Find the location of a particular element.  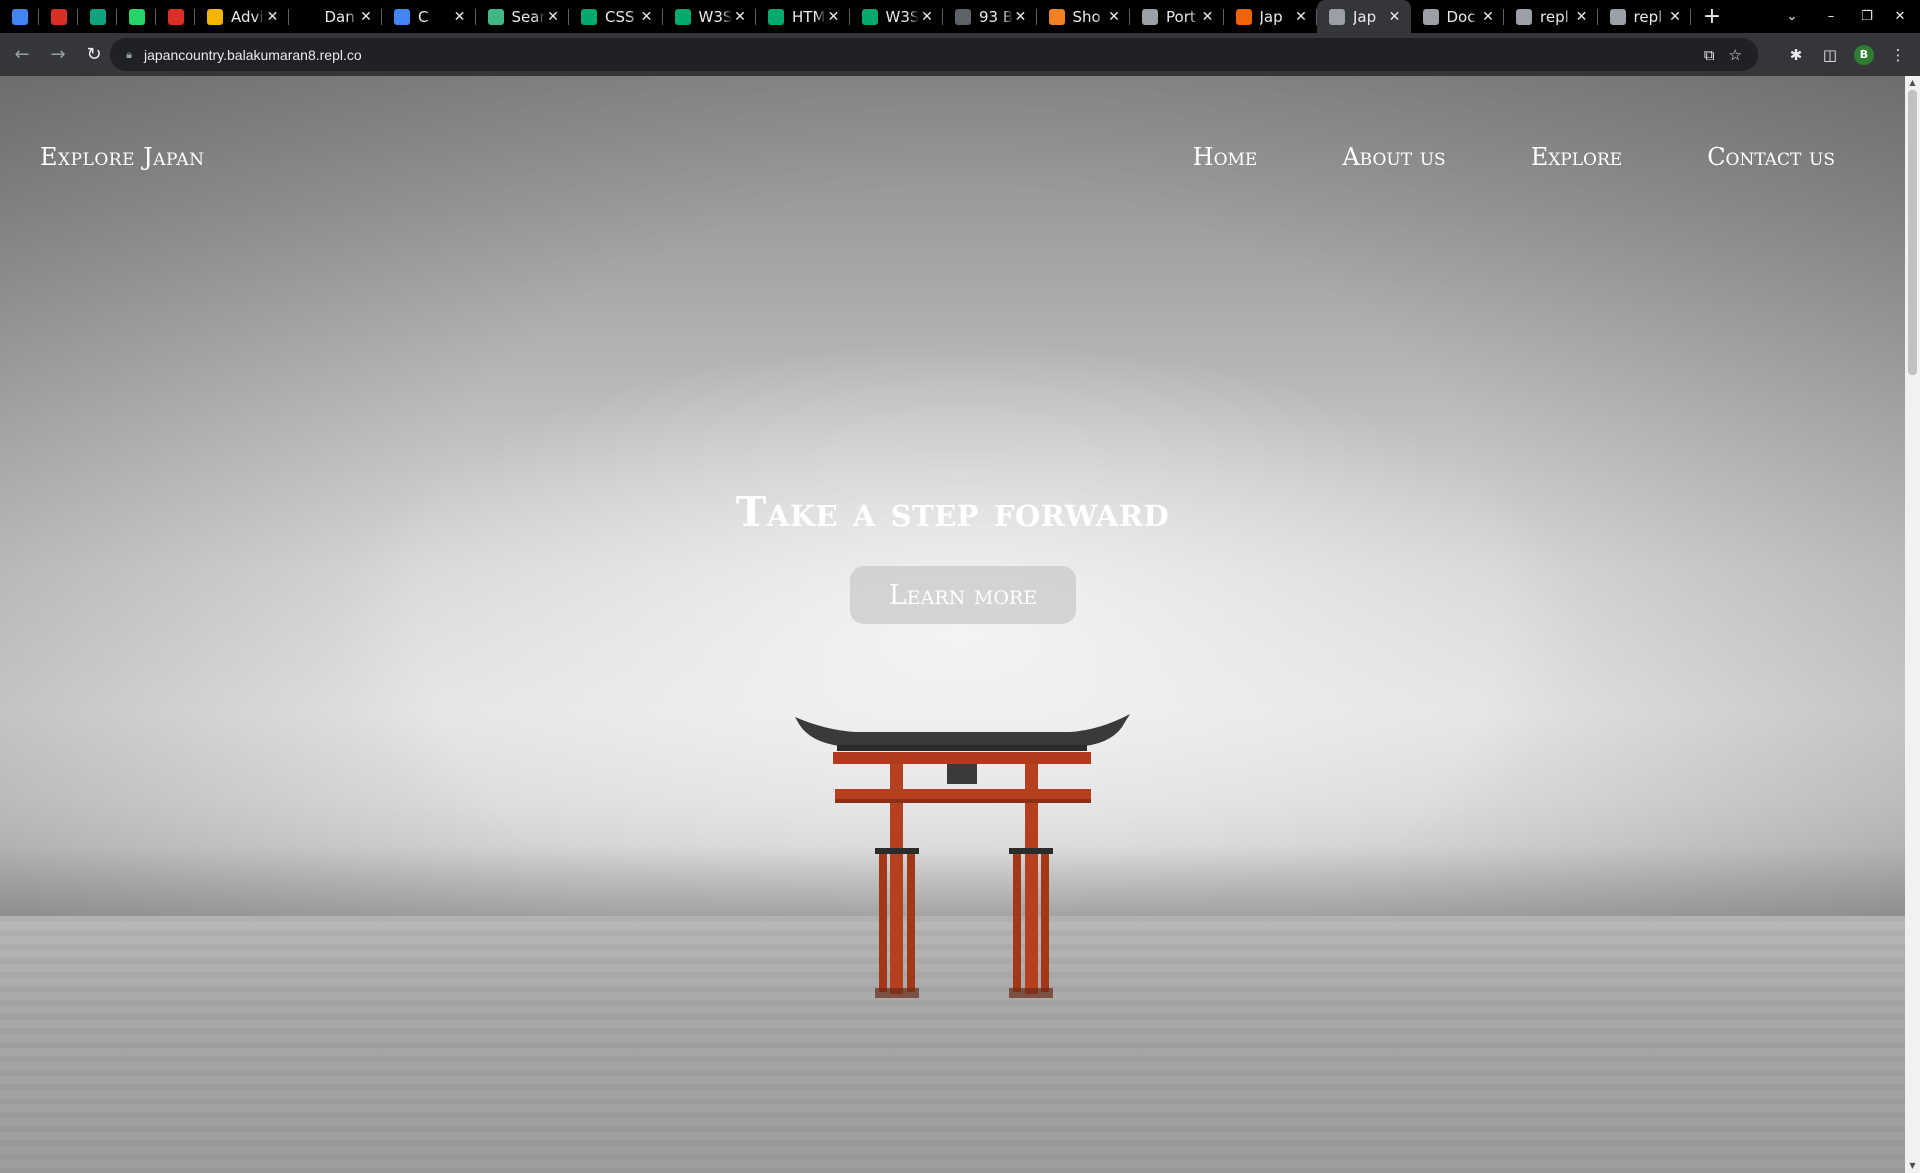

avatar: B is located at coordinates (1864, 54).